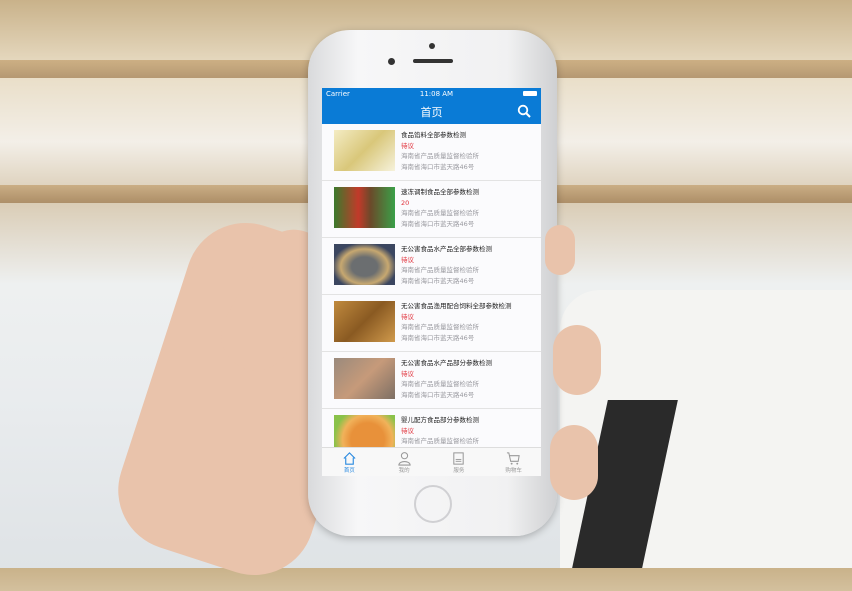 This screenshot has height=591, width=852. What do you see at coordinates (349, 471) in the screenshot?
I see `tab-label: 首页` at bounding box center [349, 471].